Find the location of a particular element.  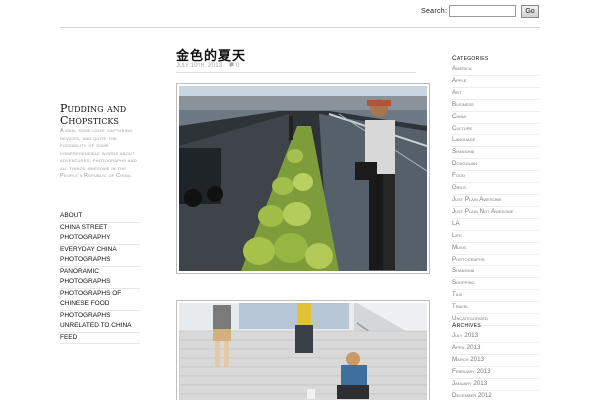

search-button: Go is located at coordinates (530, 11).